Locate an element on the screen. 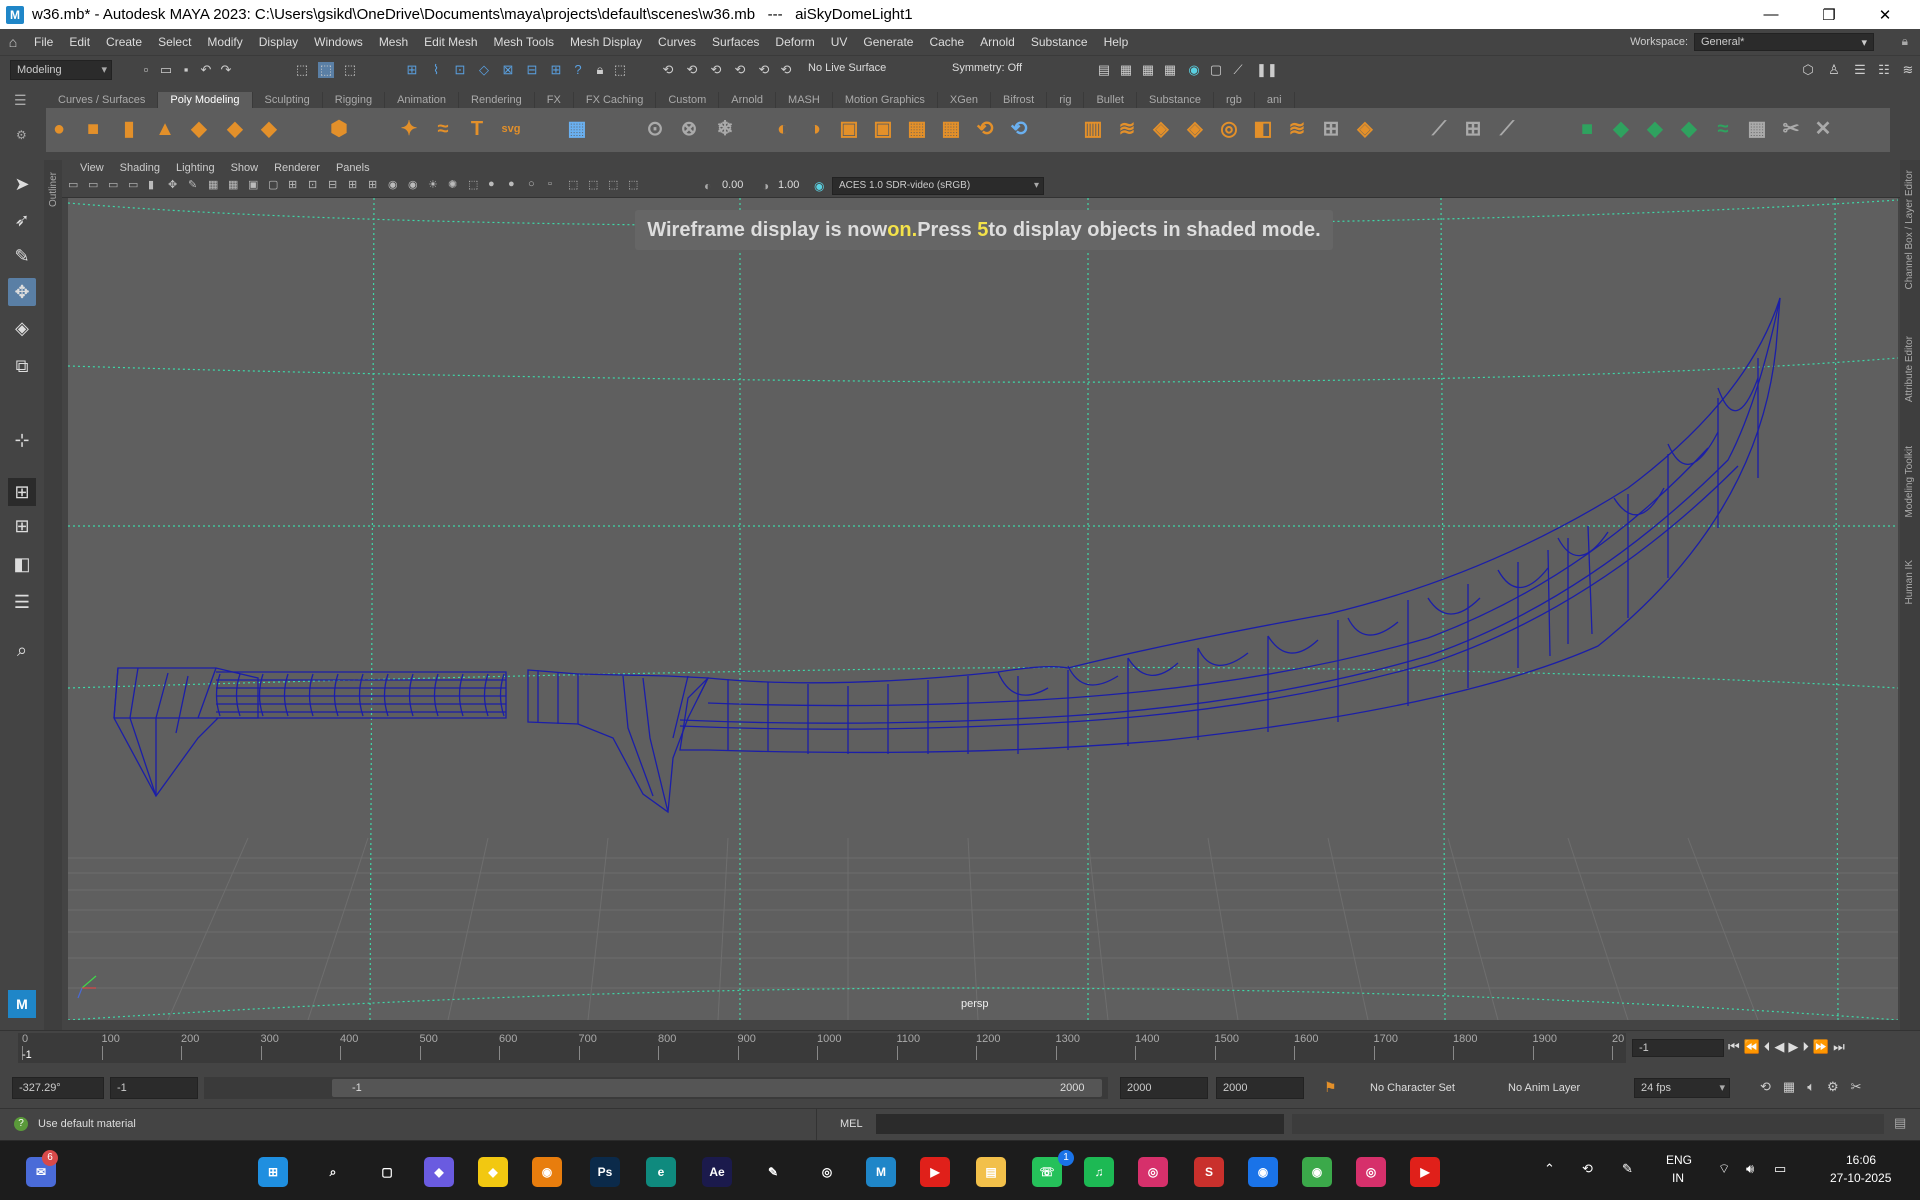  minimize-button: — is located at coordinates (1771, 14).